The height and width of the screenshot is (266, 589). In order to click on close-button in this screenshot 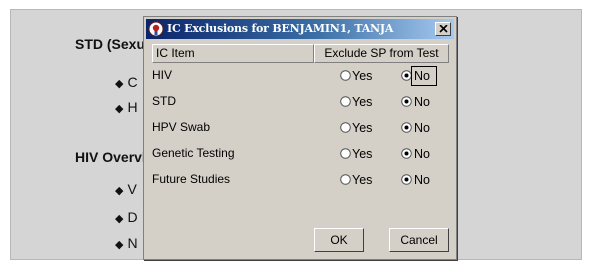, I will do `click(443, 29)`.